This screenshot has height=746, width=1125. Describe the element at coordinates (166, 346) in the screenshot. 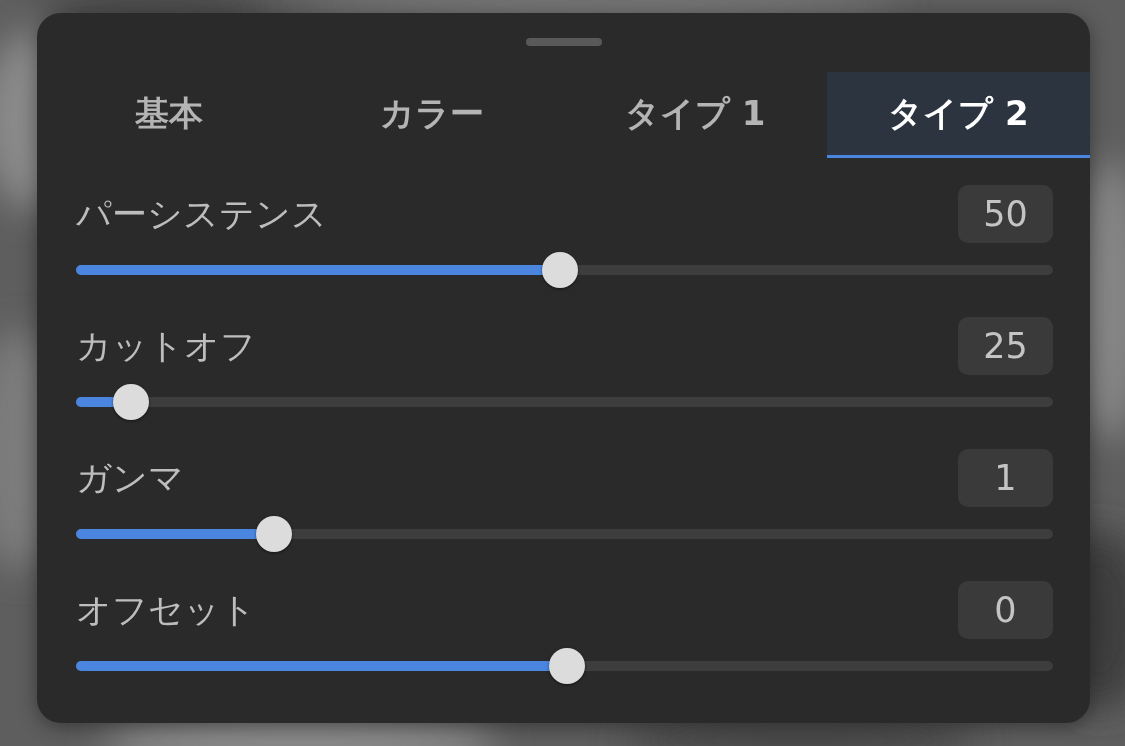

I see `slider-label: カットオフ` at that location.